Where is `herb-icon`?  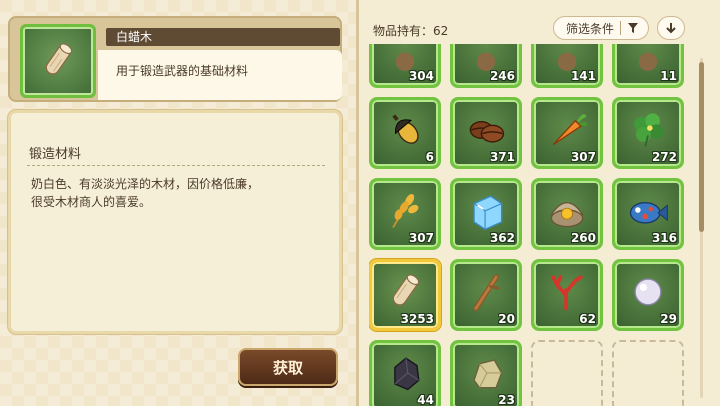 herb-icon is located at coordinates (649, 130).